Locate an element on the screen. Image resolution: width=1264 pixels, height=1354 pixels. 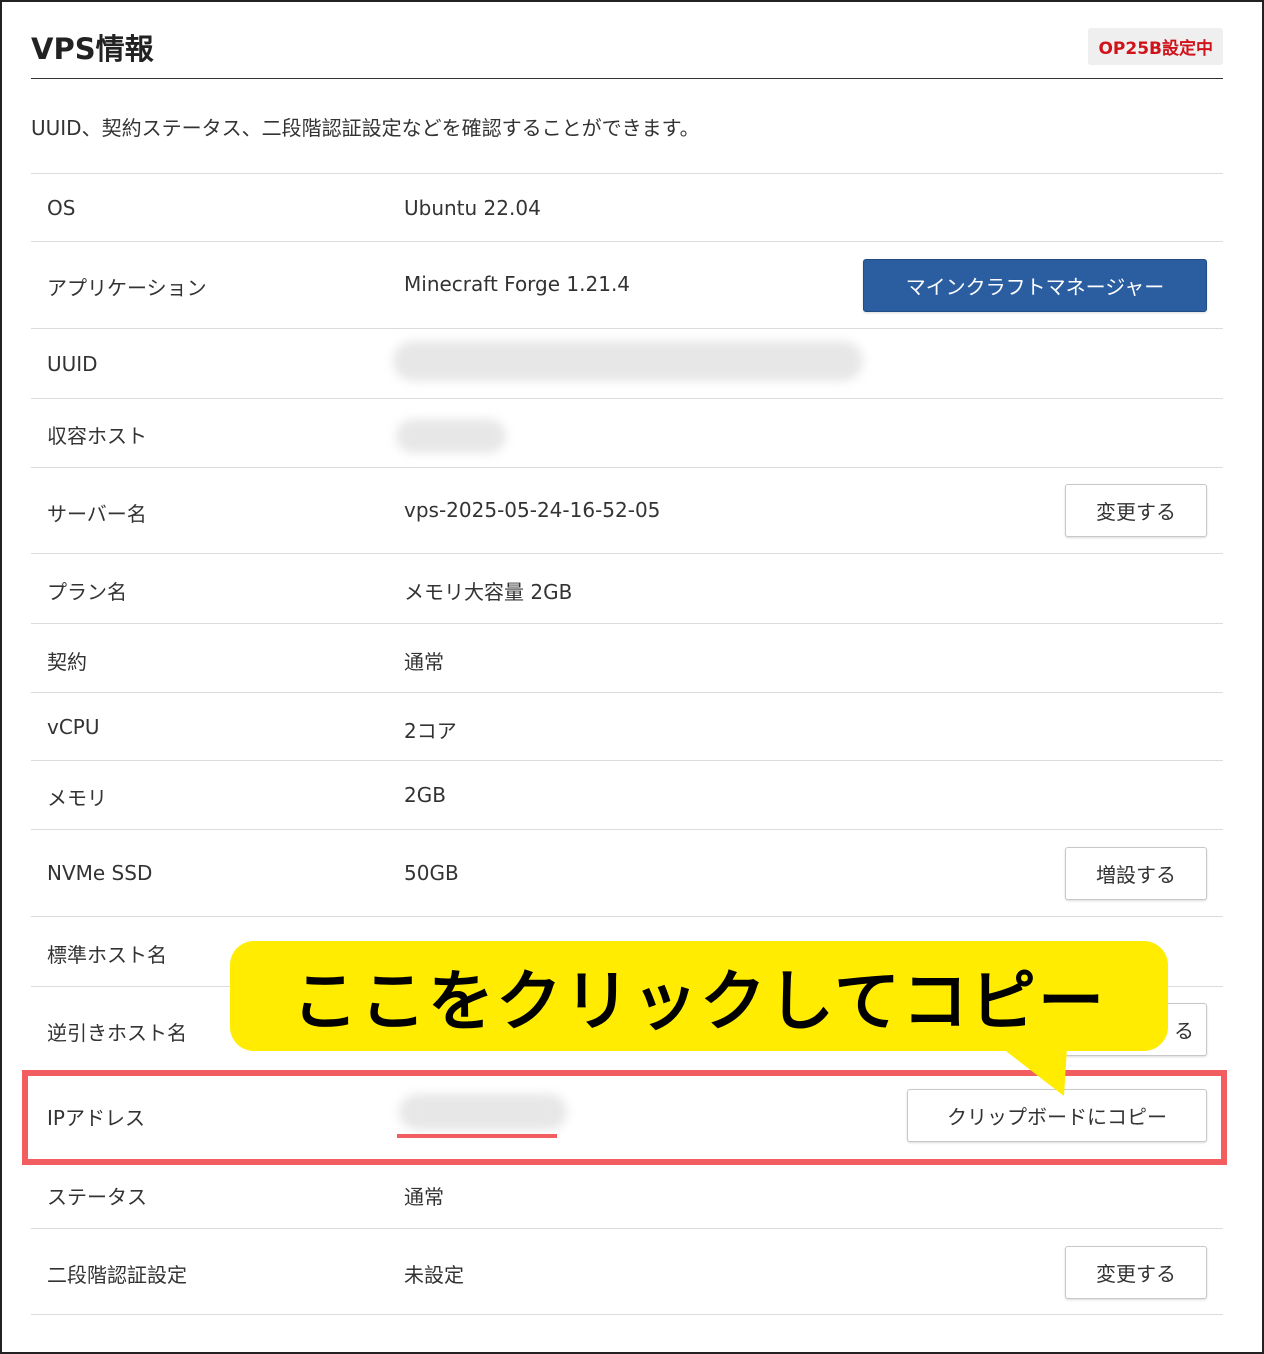
row-value: 2コア is located at coordinates (430, 731).